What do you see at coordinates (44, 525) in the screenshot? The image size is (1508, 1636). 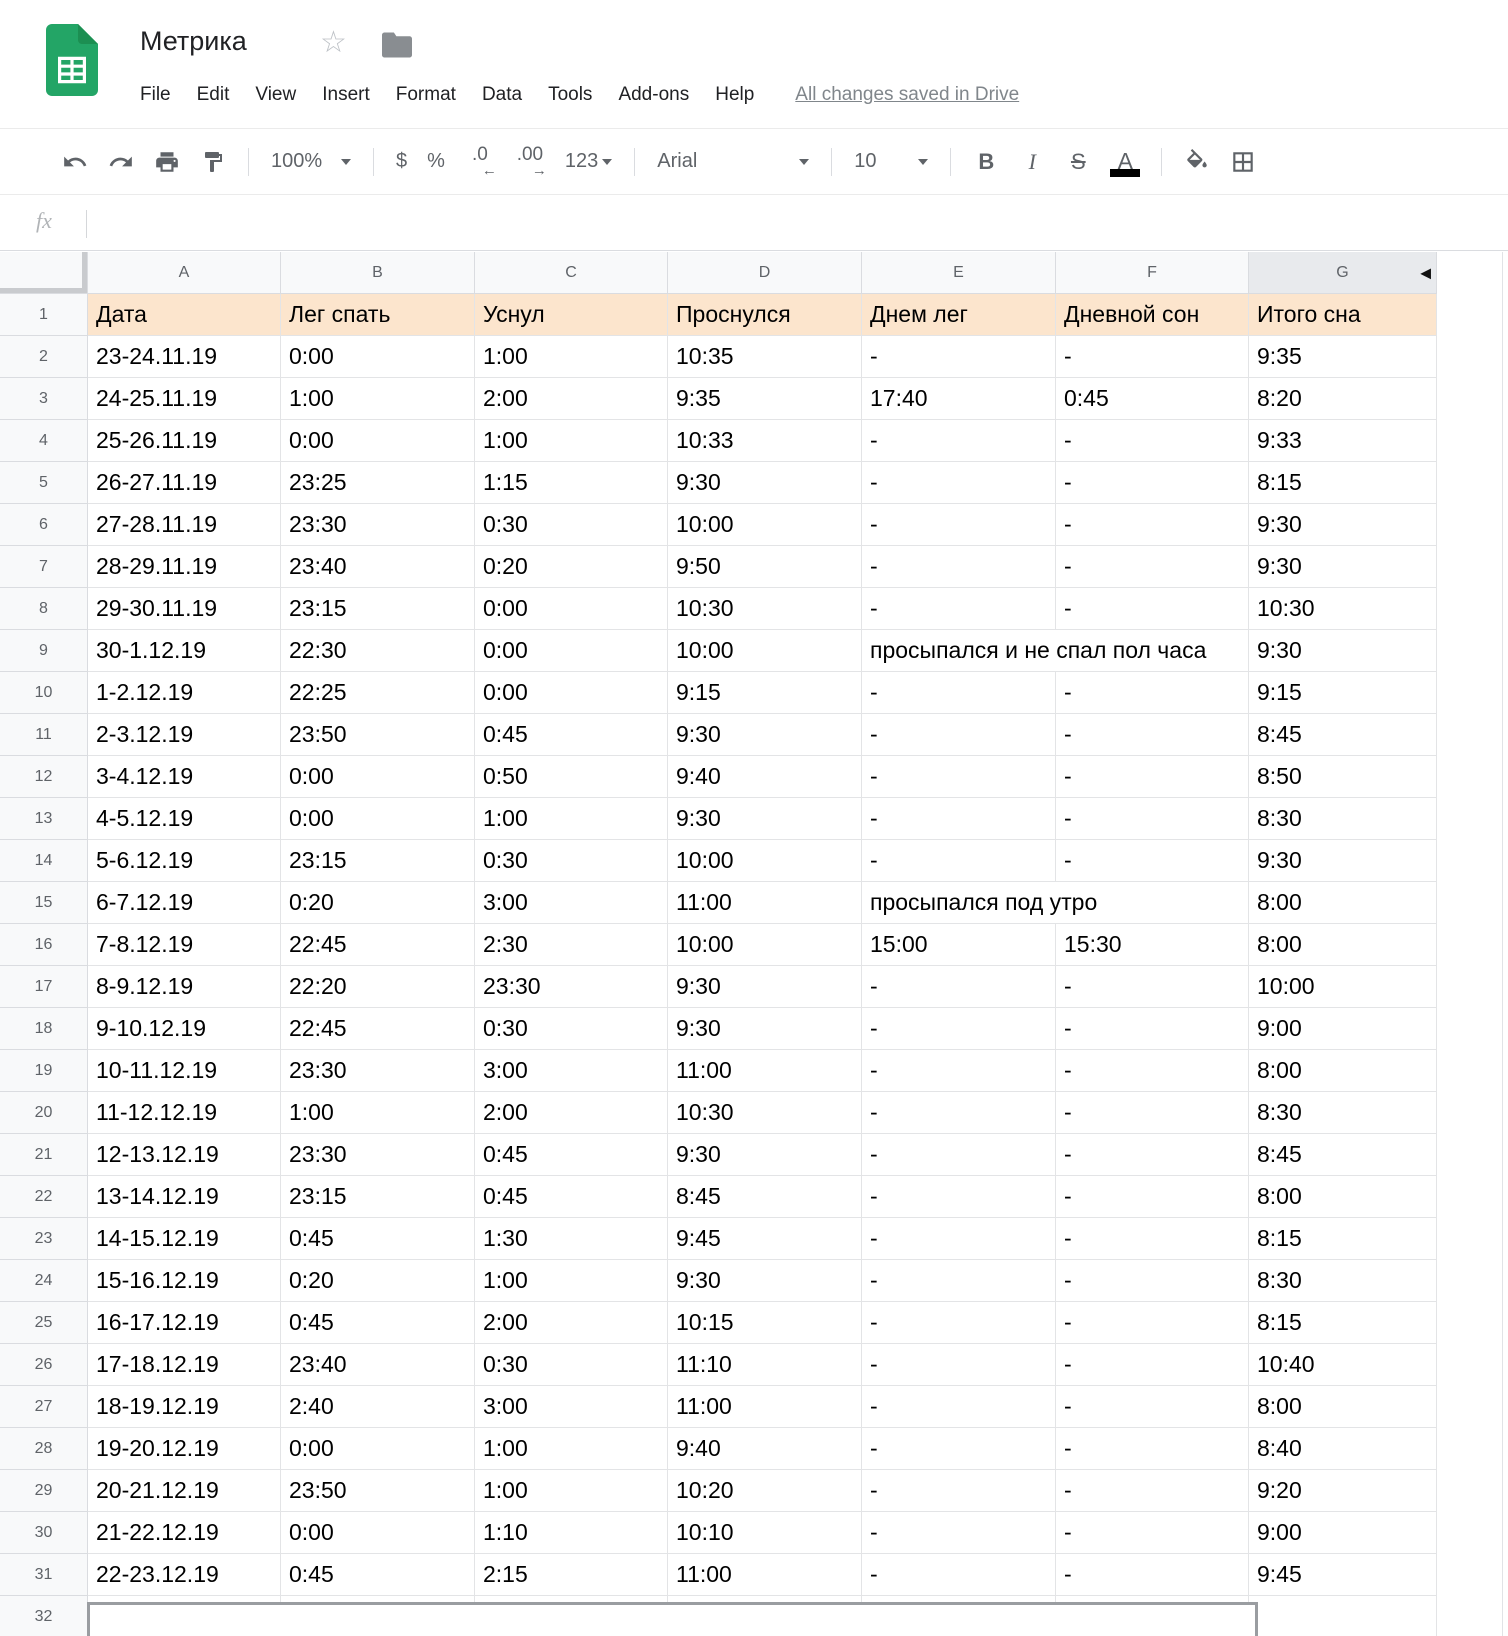 I see `row-header-6: 6` at bounding box center [44, 525].